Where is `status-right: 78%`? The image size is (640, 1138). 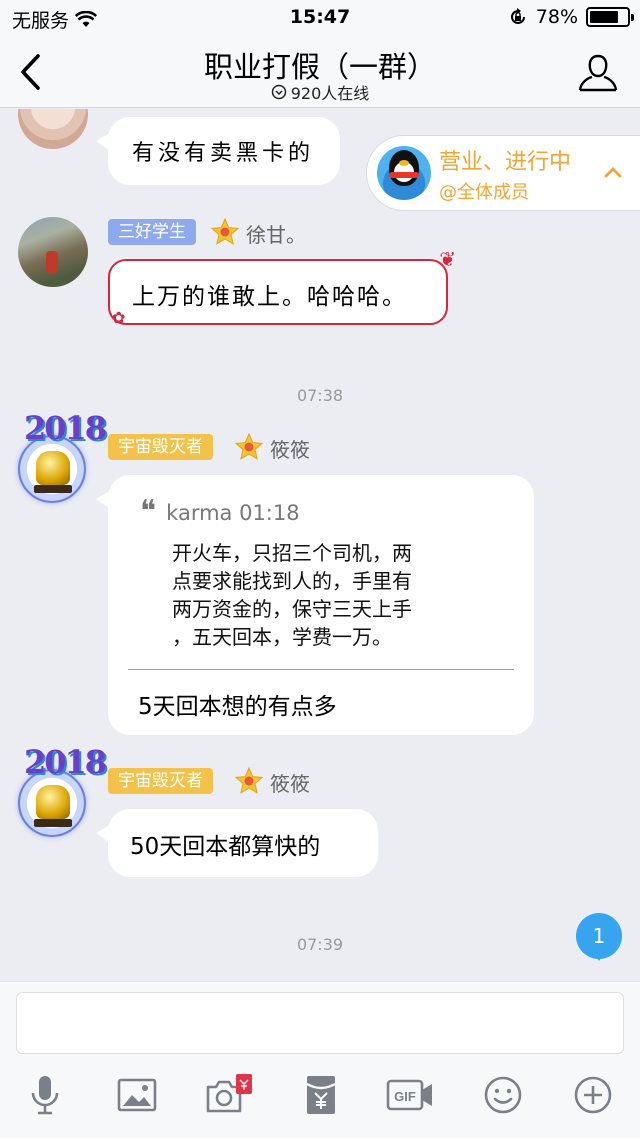
status-right: 78% is located at coordinates (571, 17).